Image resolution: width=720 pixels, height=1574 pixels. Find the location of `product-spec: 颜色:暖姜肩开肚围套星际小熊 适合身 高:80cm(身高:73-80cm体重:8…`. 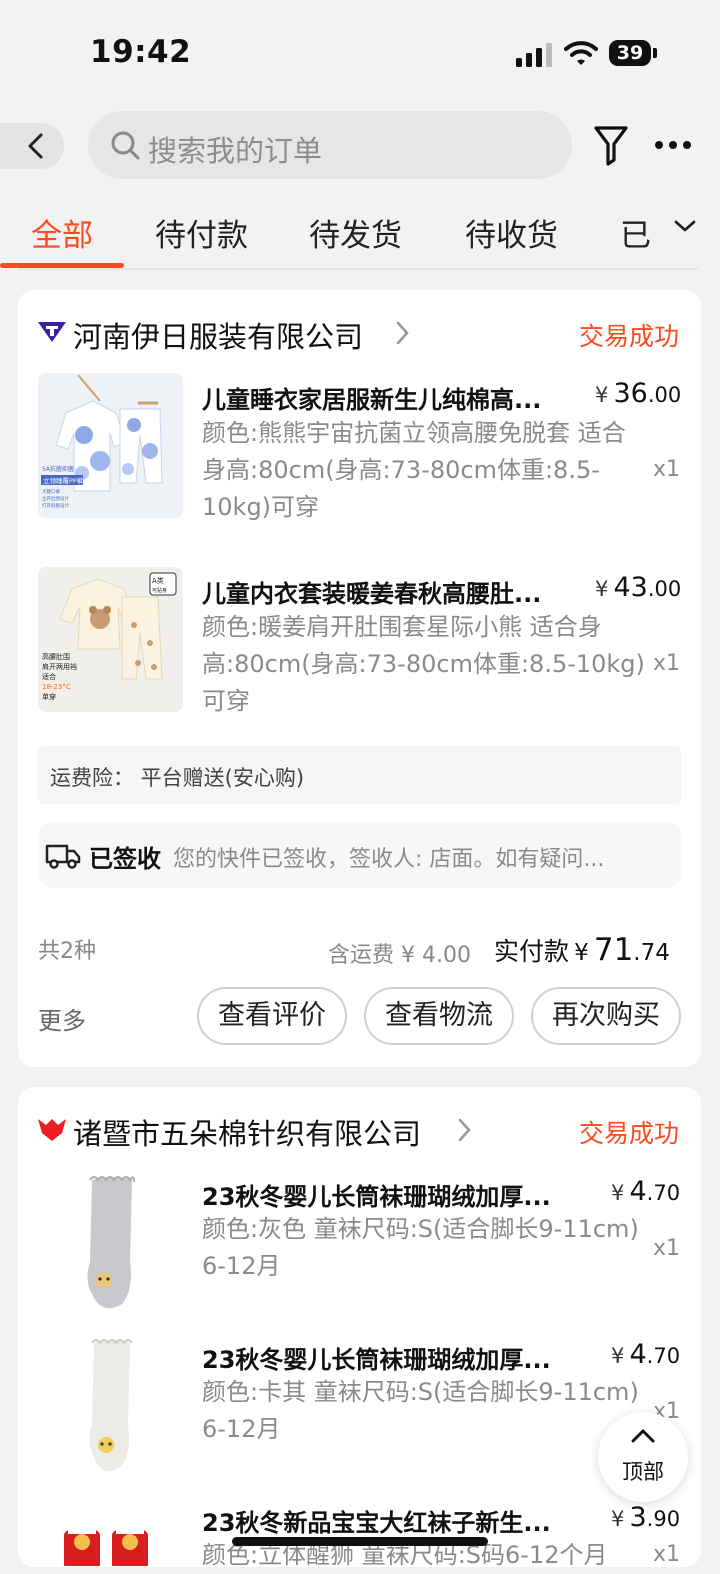

product-spec: 颜色:暖姜肩开肚围套星际小熊 适合身 高:80cm(身高:73-80cm体重:8… is located at coordinates (423, 664).